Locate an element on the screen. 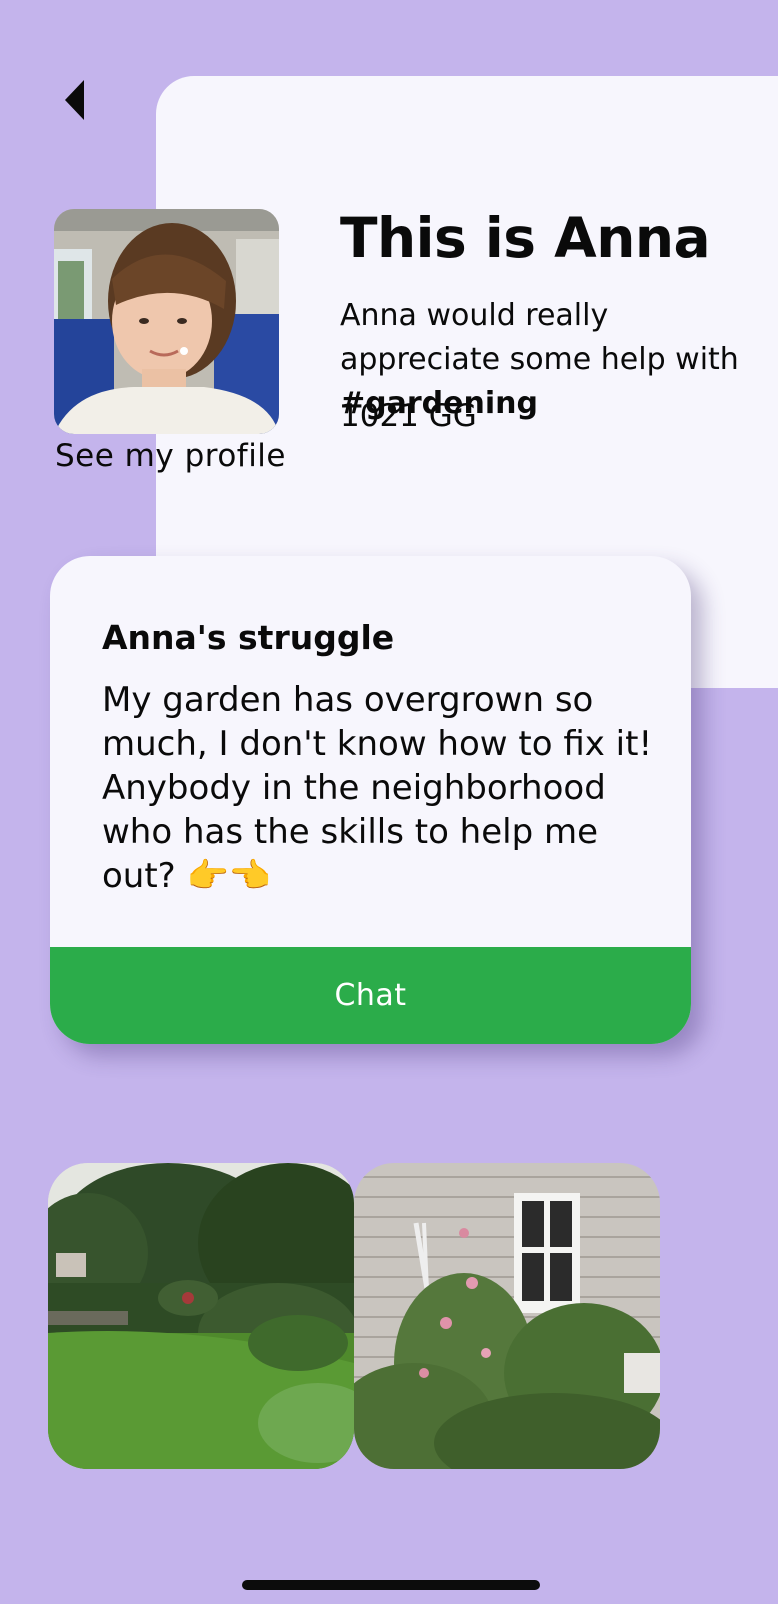 This screenshot has width=778, height=1604. points-balance: 1021 GG is located at coordinates (408, 416).